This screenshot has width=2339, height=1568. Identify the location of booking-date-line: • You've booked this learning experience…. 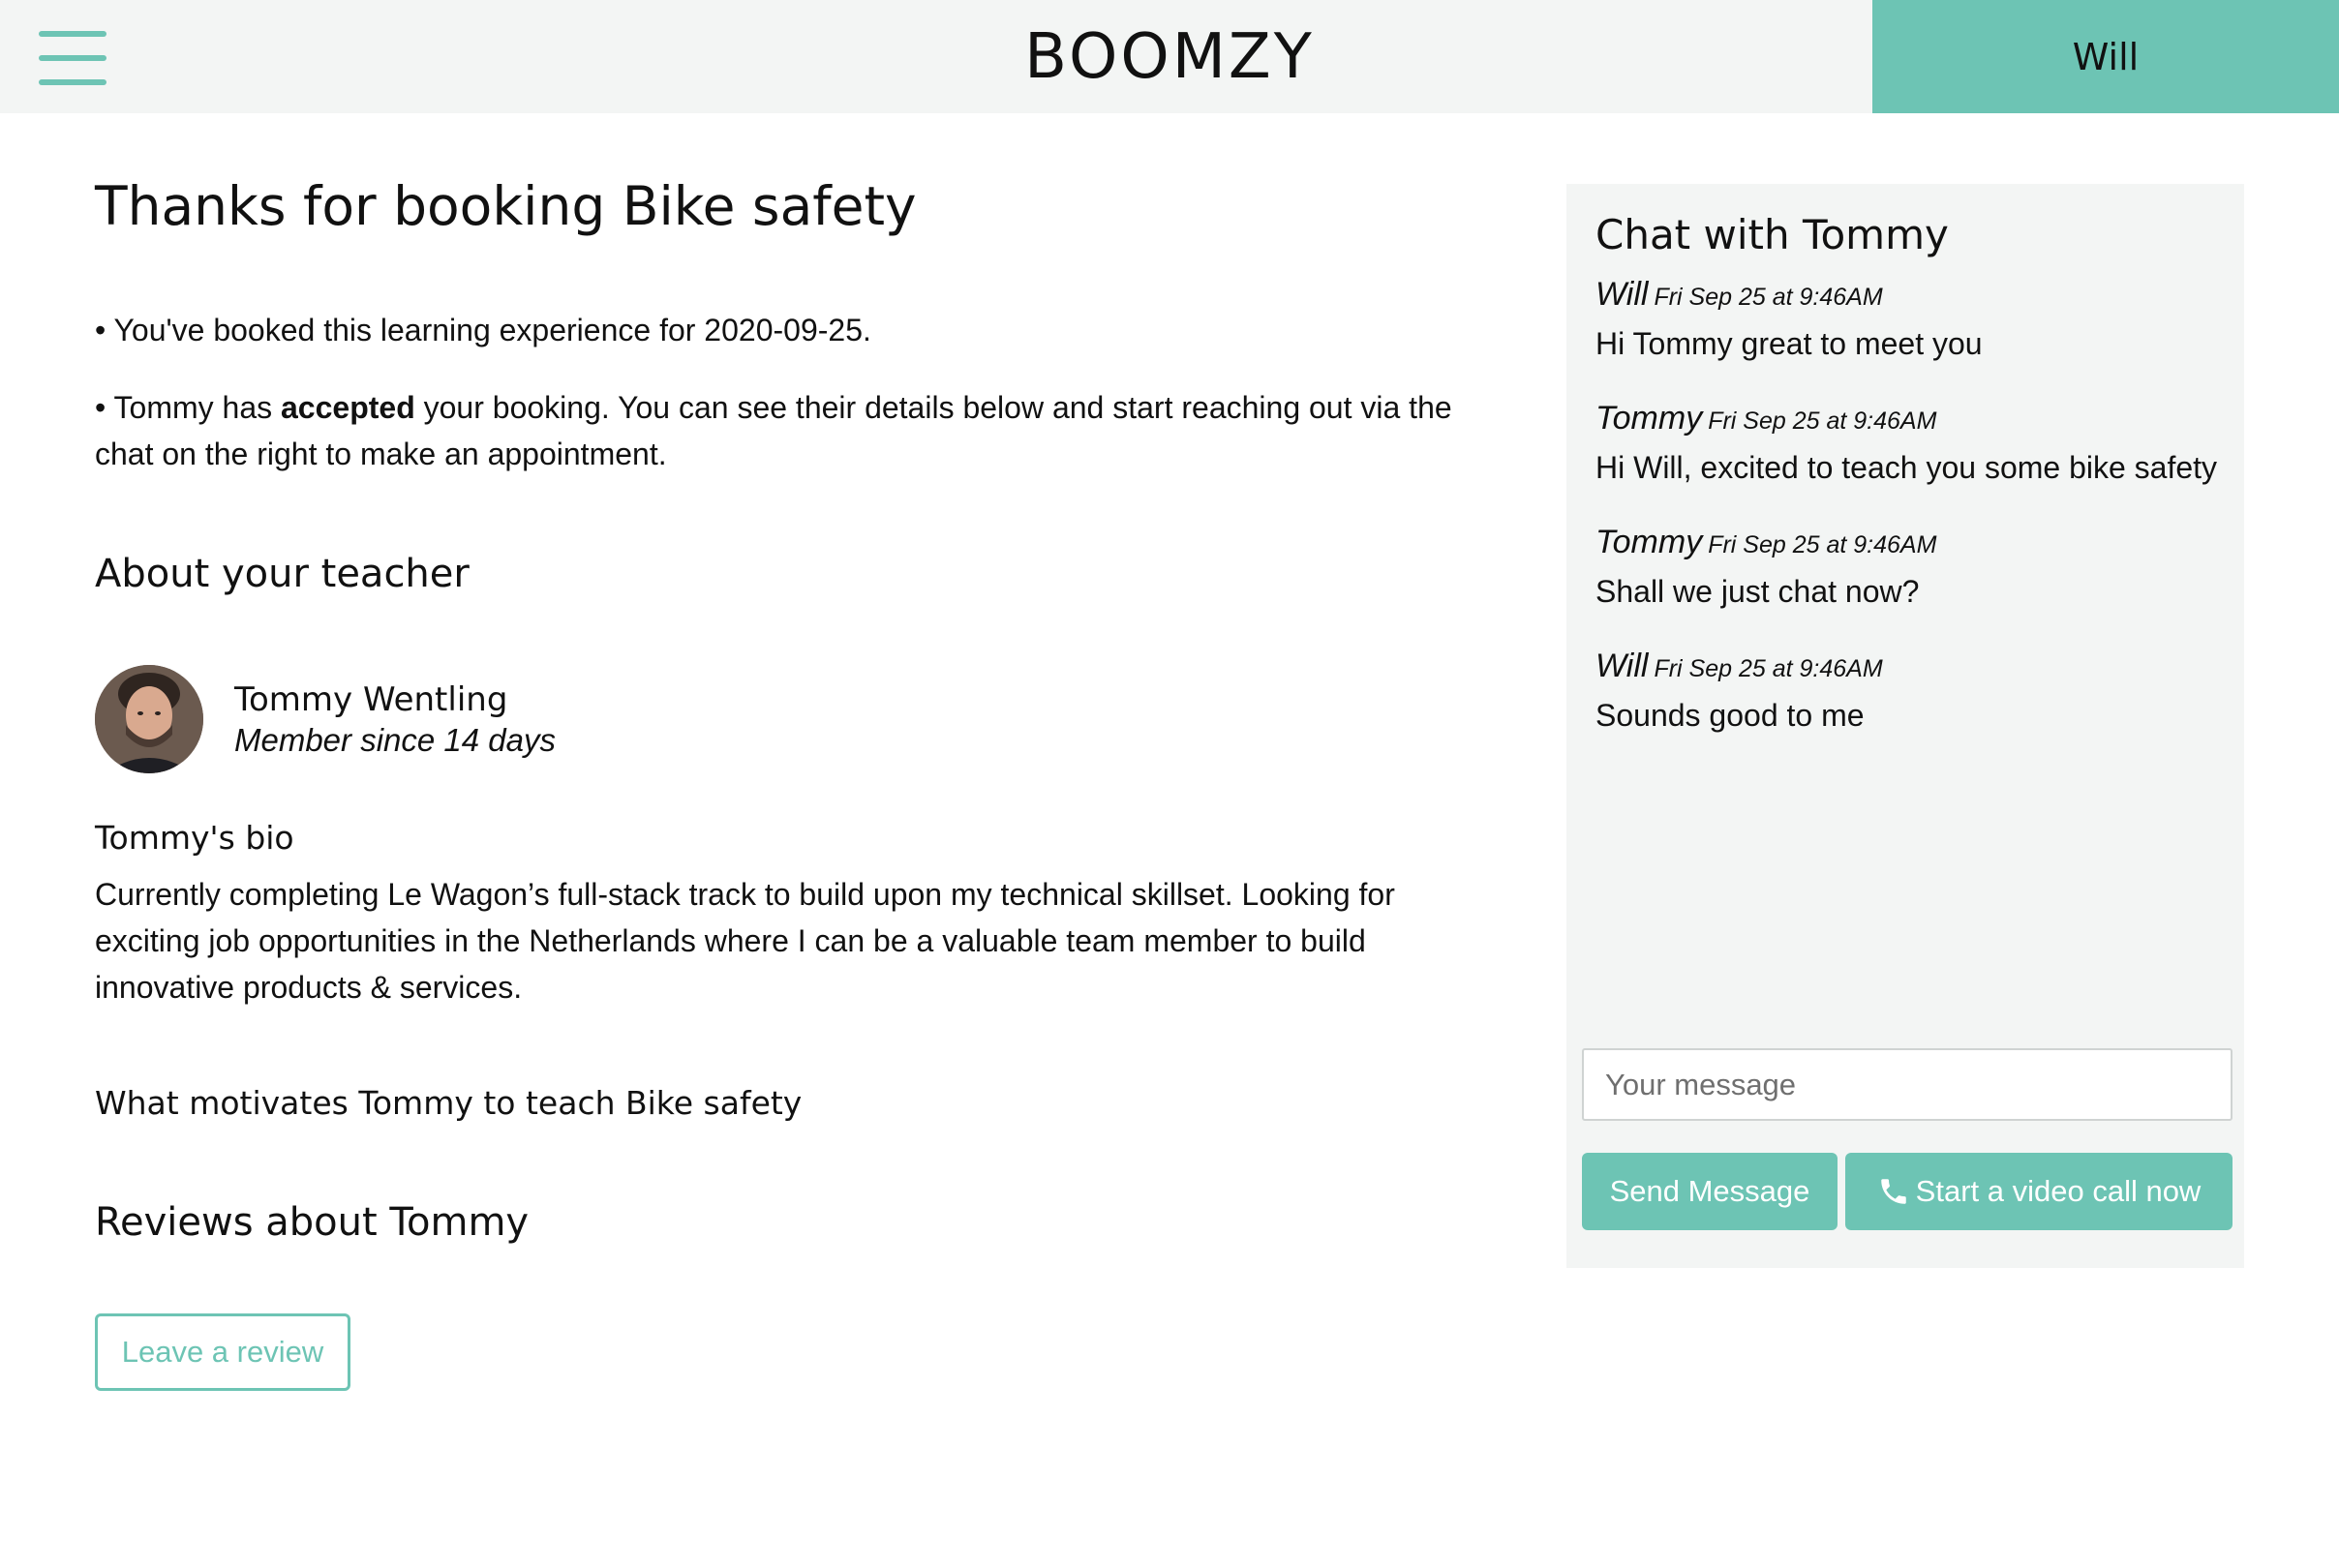
(483, 330).